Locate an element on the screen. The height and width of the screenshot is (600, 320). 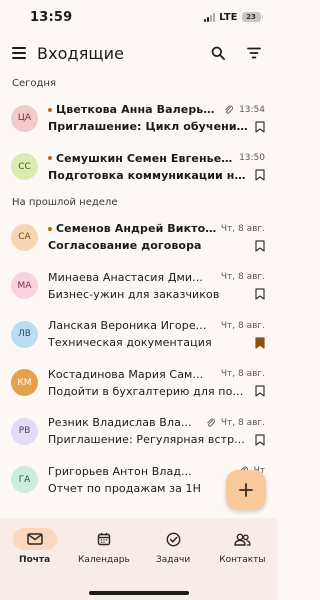
app-bar: Входящие is located at coordinates (138, 53).